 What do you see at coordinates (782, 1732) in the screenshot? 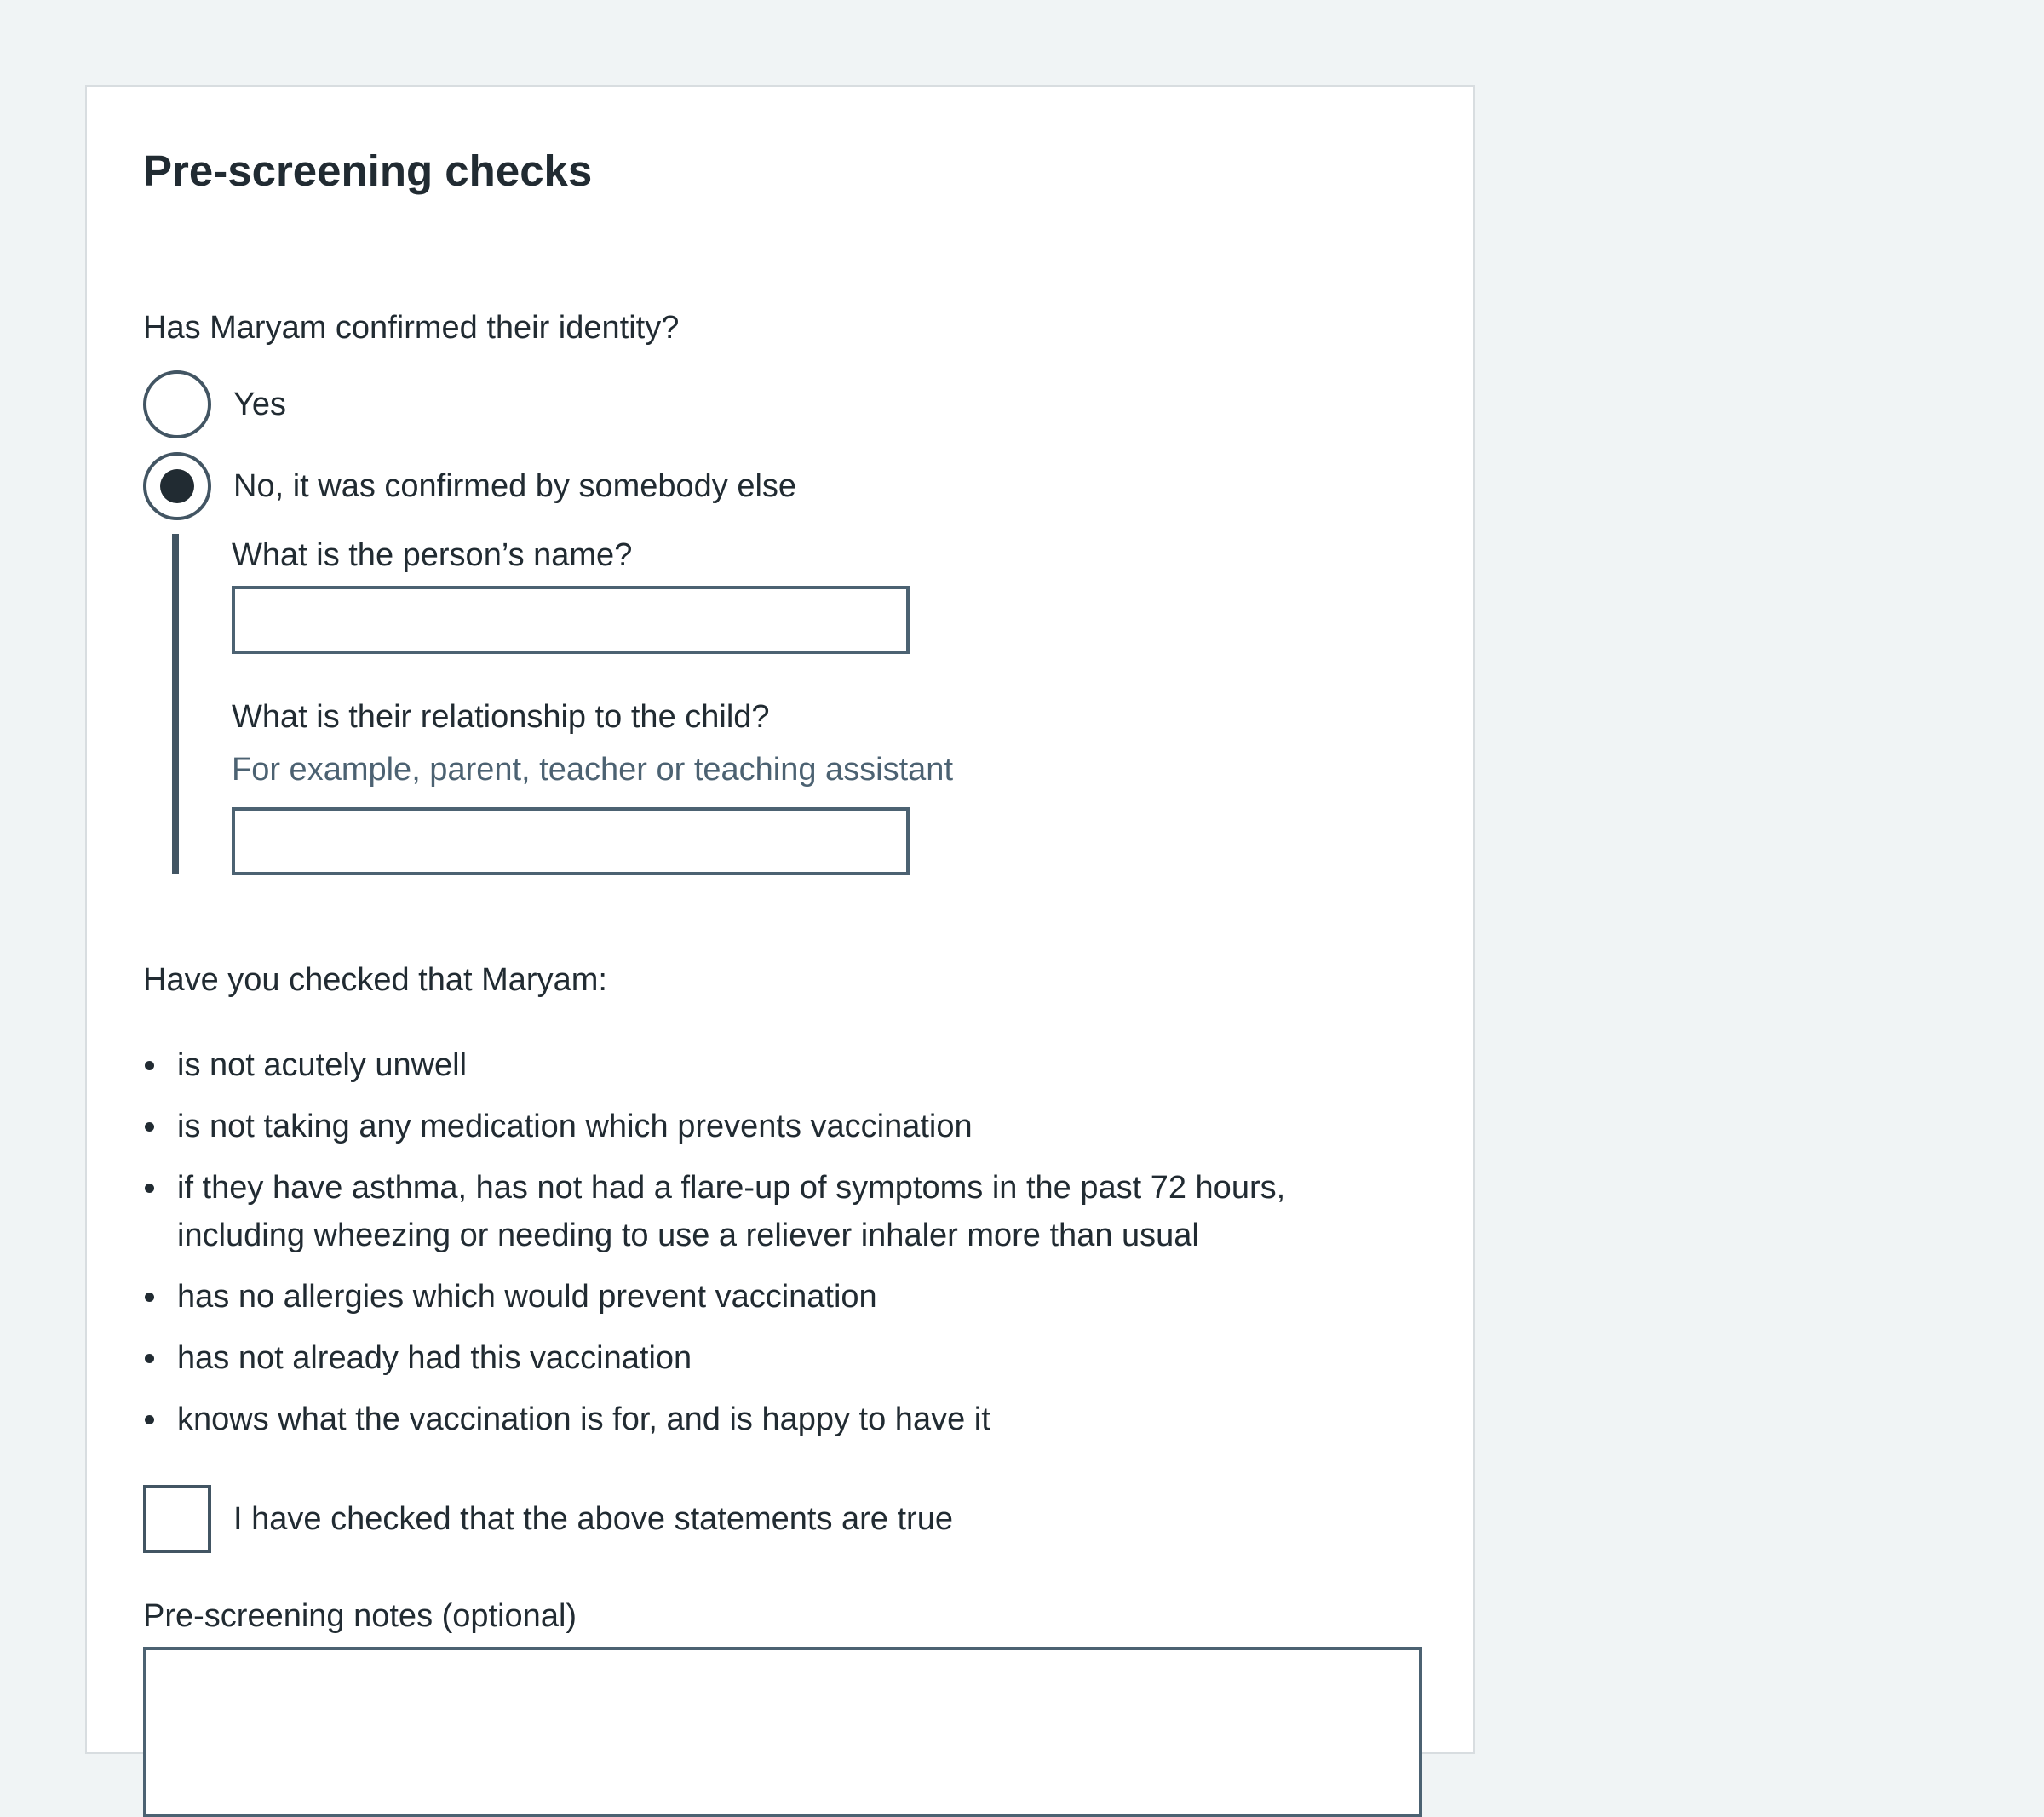
I see `notes-textarea` at bounding box center [782, 1732].